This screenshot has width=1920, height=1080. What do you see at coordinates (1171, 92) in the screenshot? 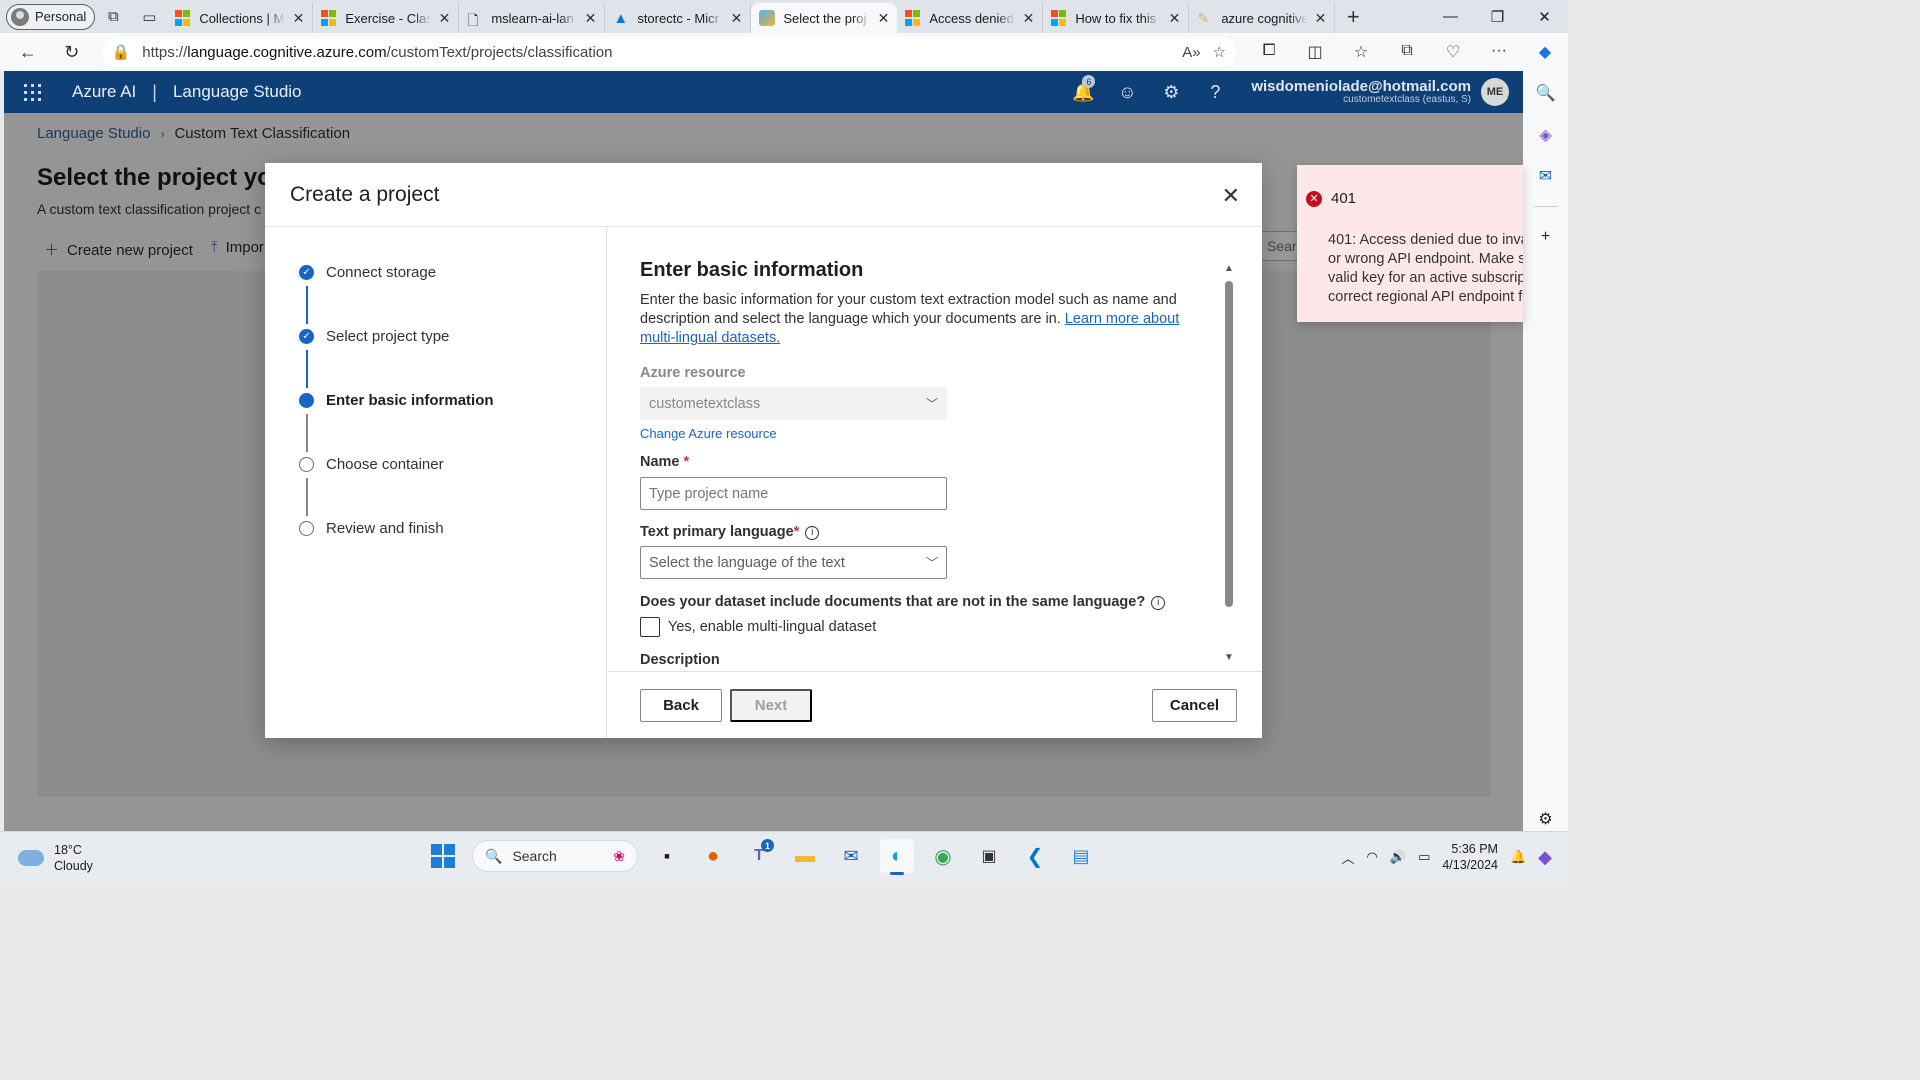
I see `settings-gear-icon: ⚙` at bounding box center [1171, 92].